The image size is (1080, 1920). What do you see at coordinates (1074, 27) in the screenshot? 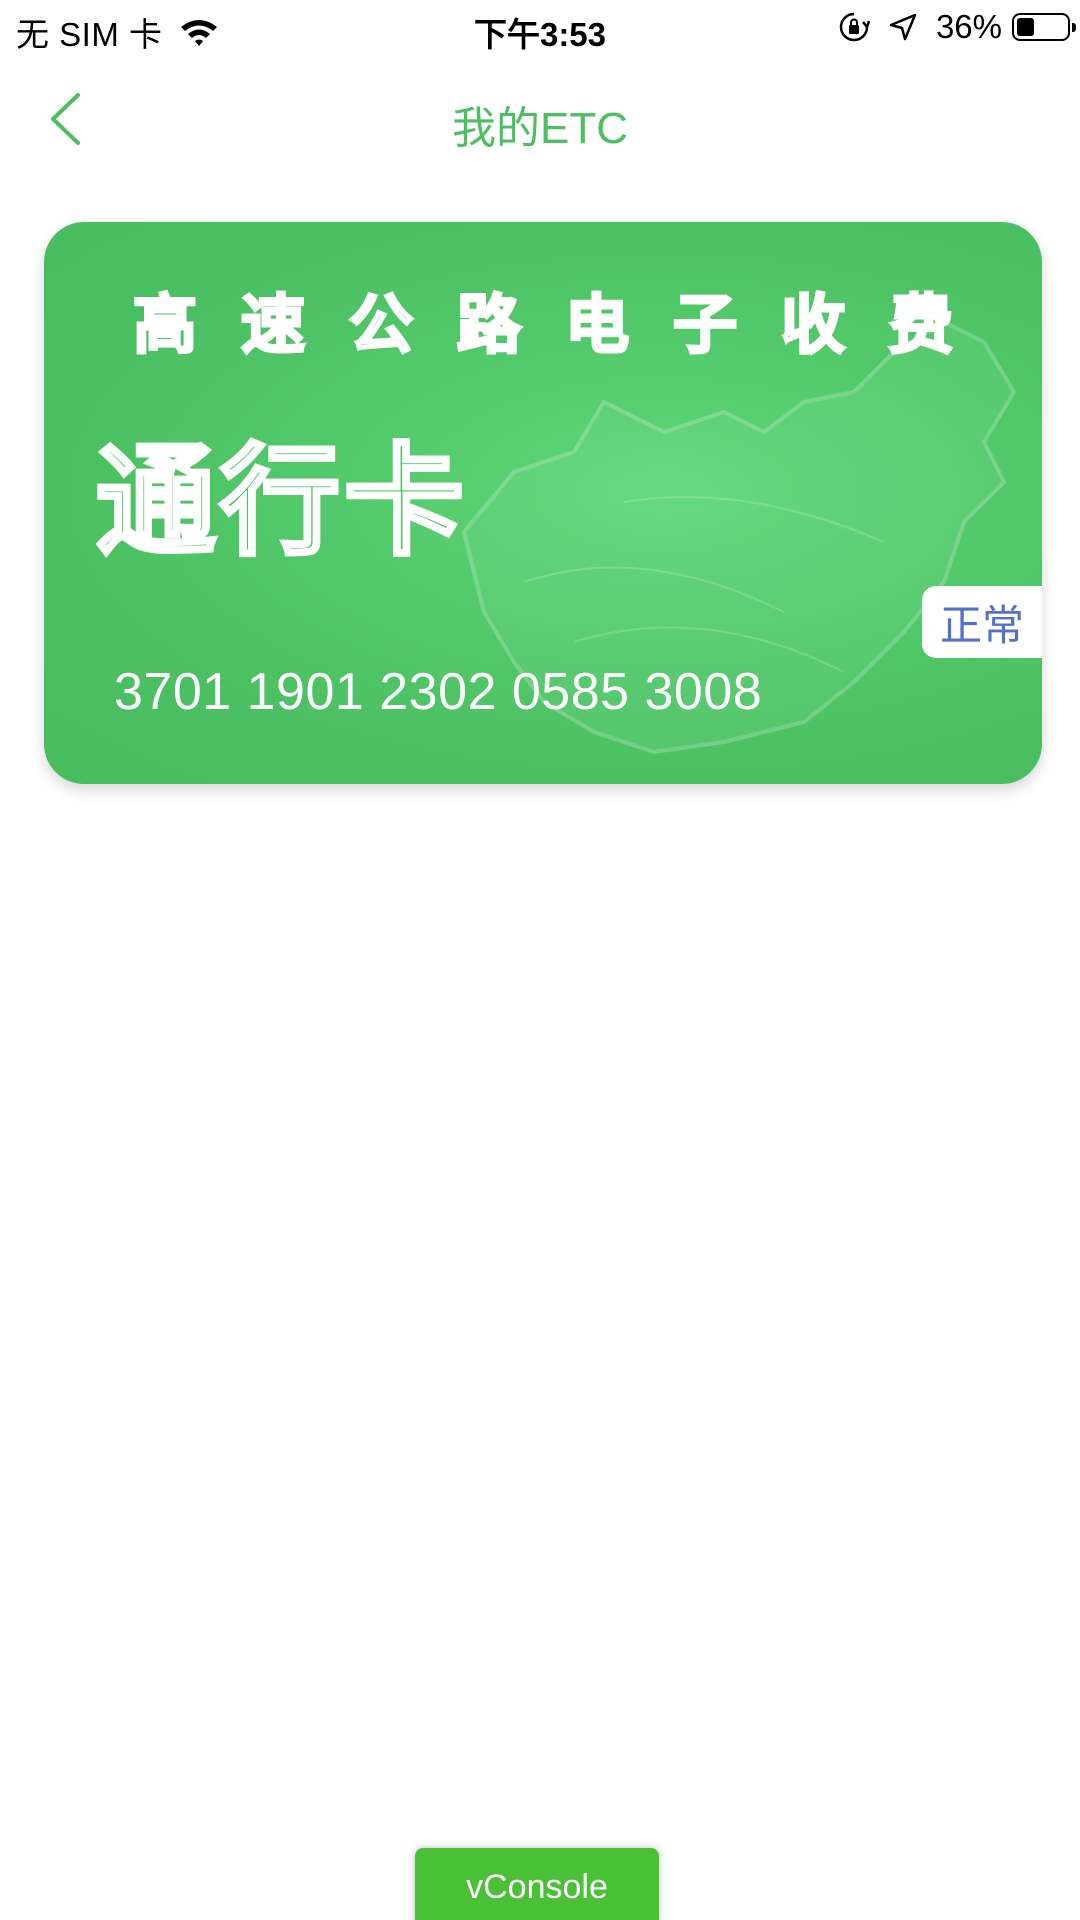
I see `battery-cap` at bounding box center [1074, 27].